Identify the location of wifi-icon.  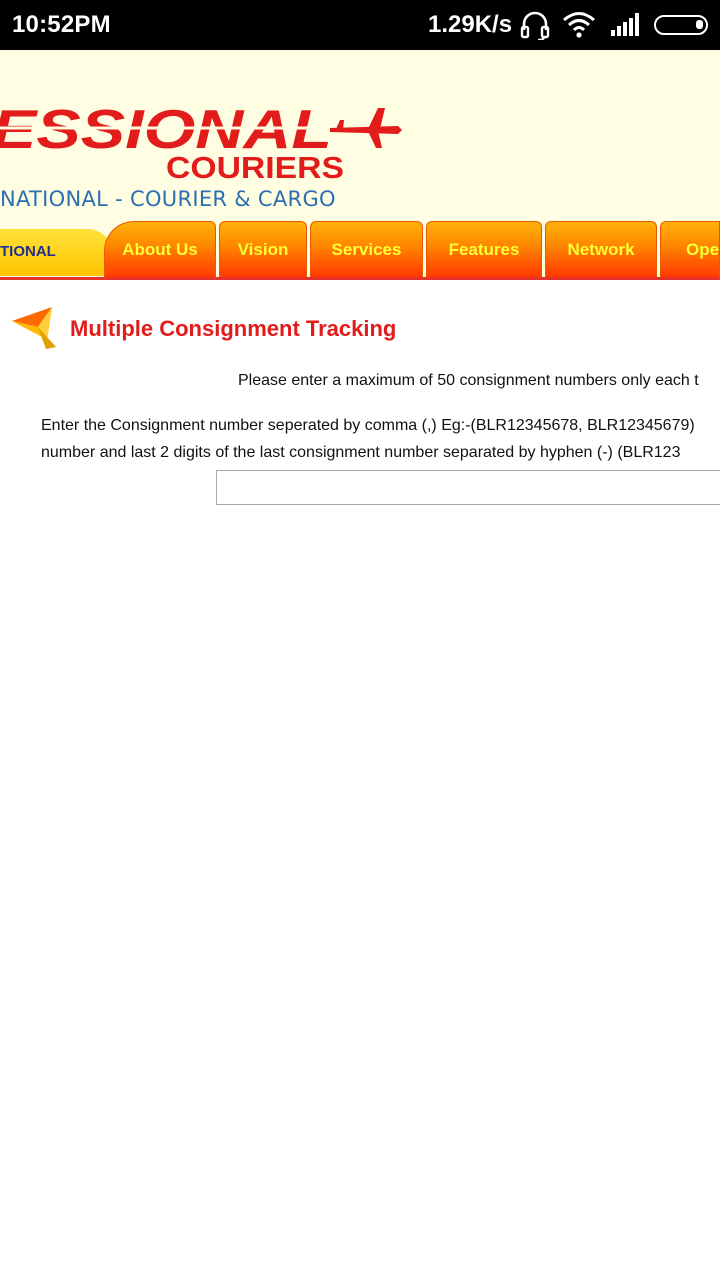
(579, 25).